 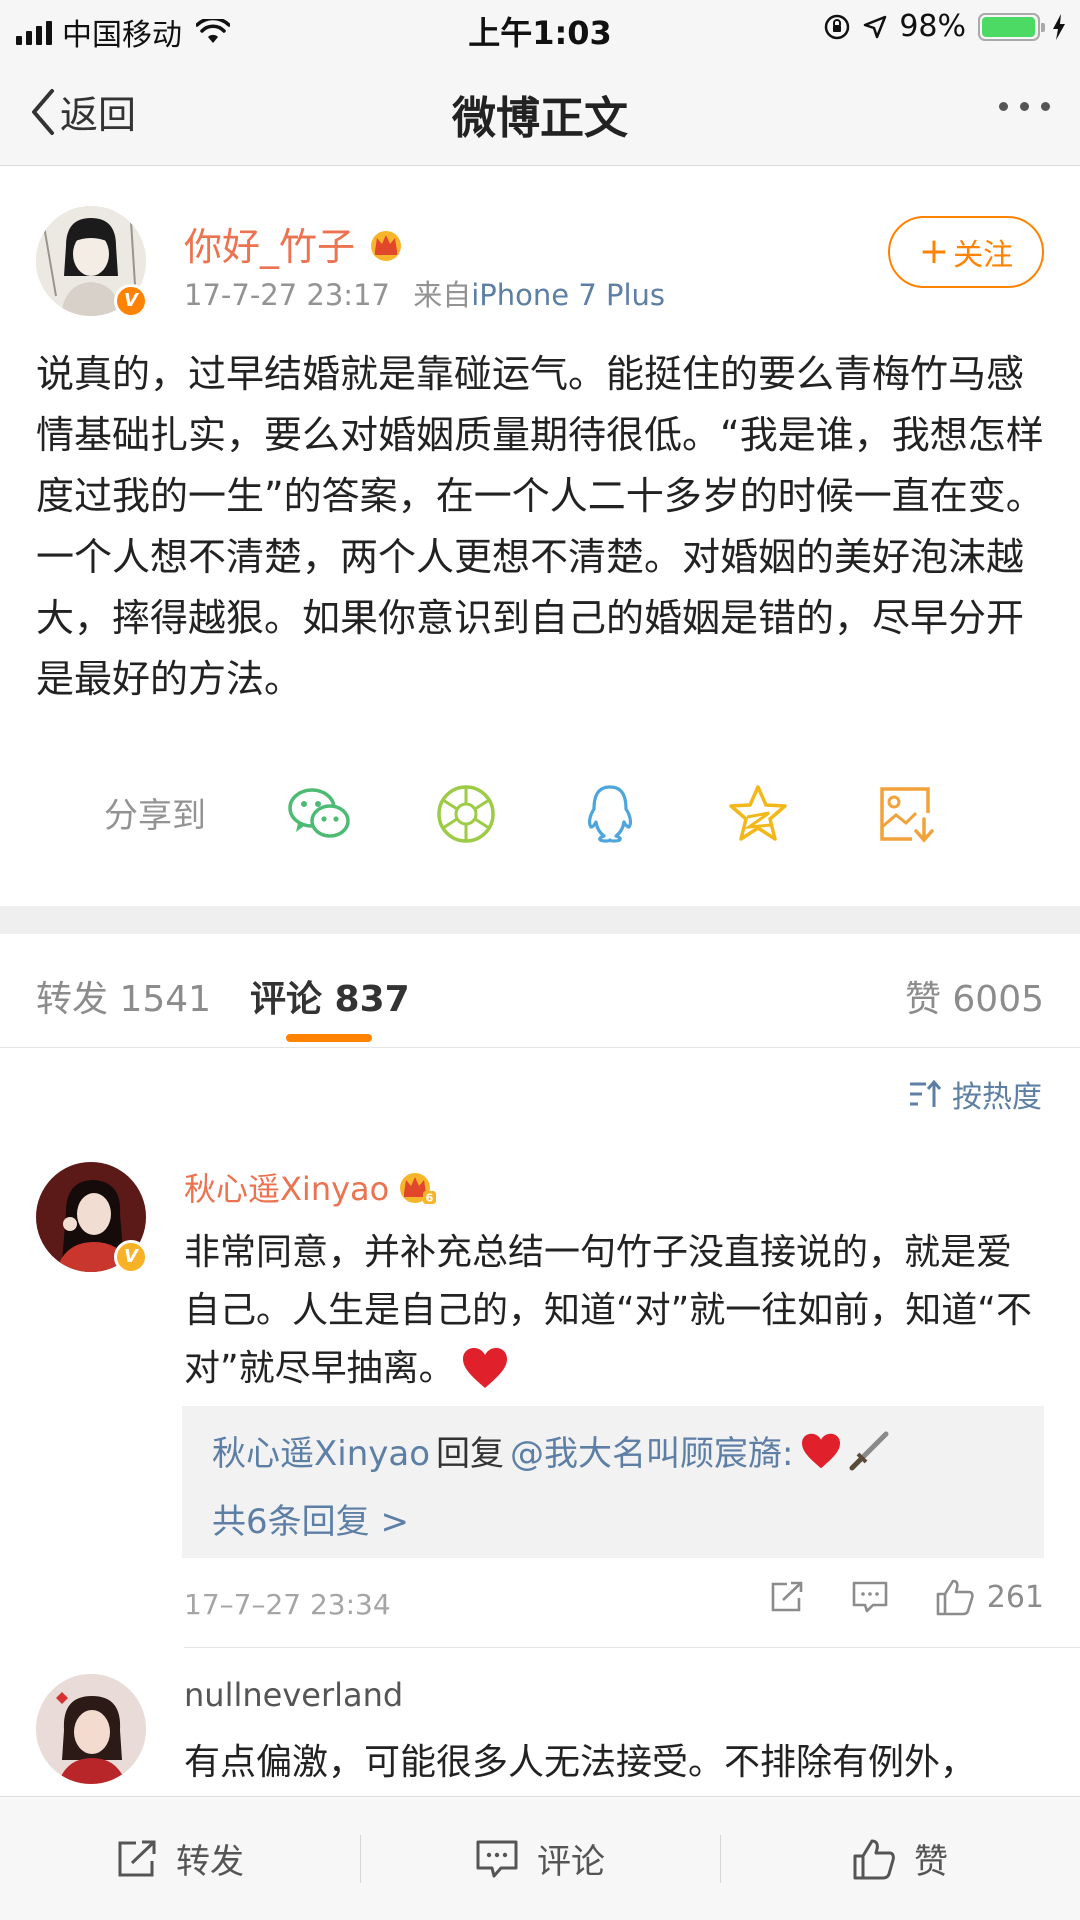 I want to click on commenter-name: 秋心遥Xinyao 6, so click(x=310, y=1187).